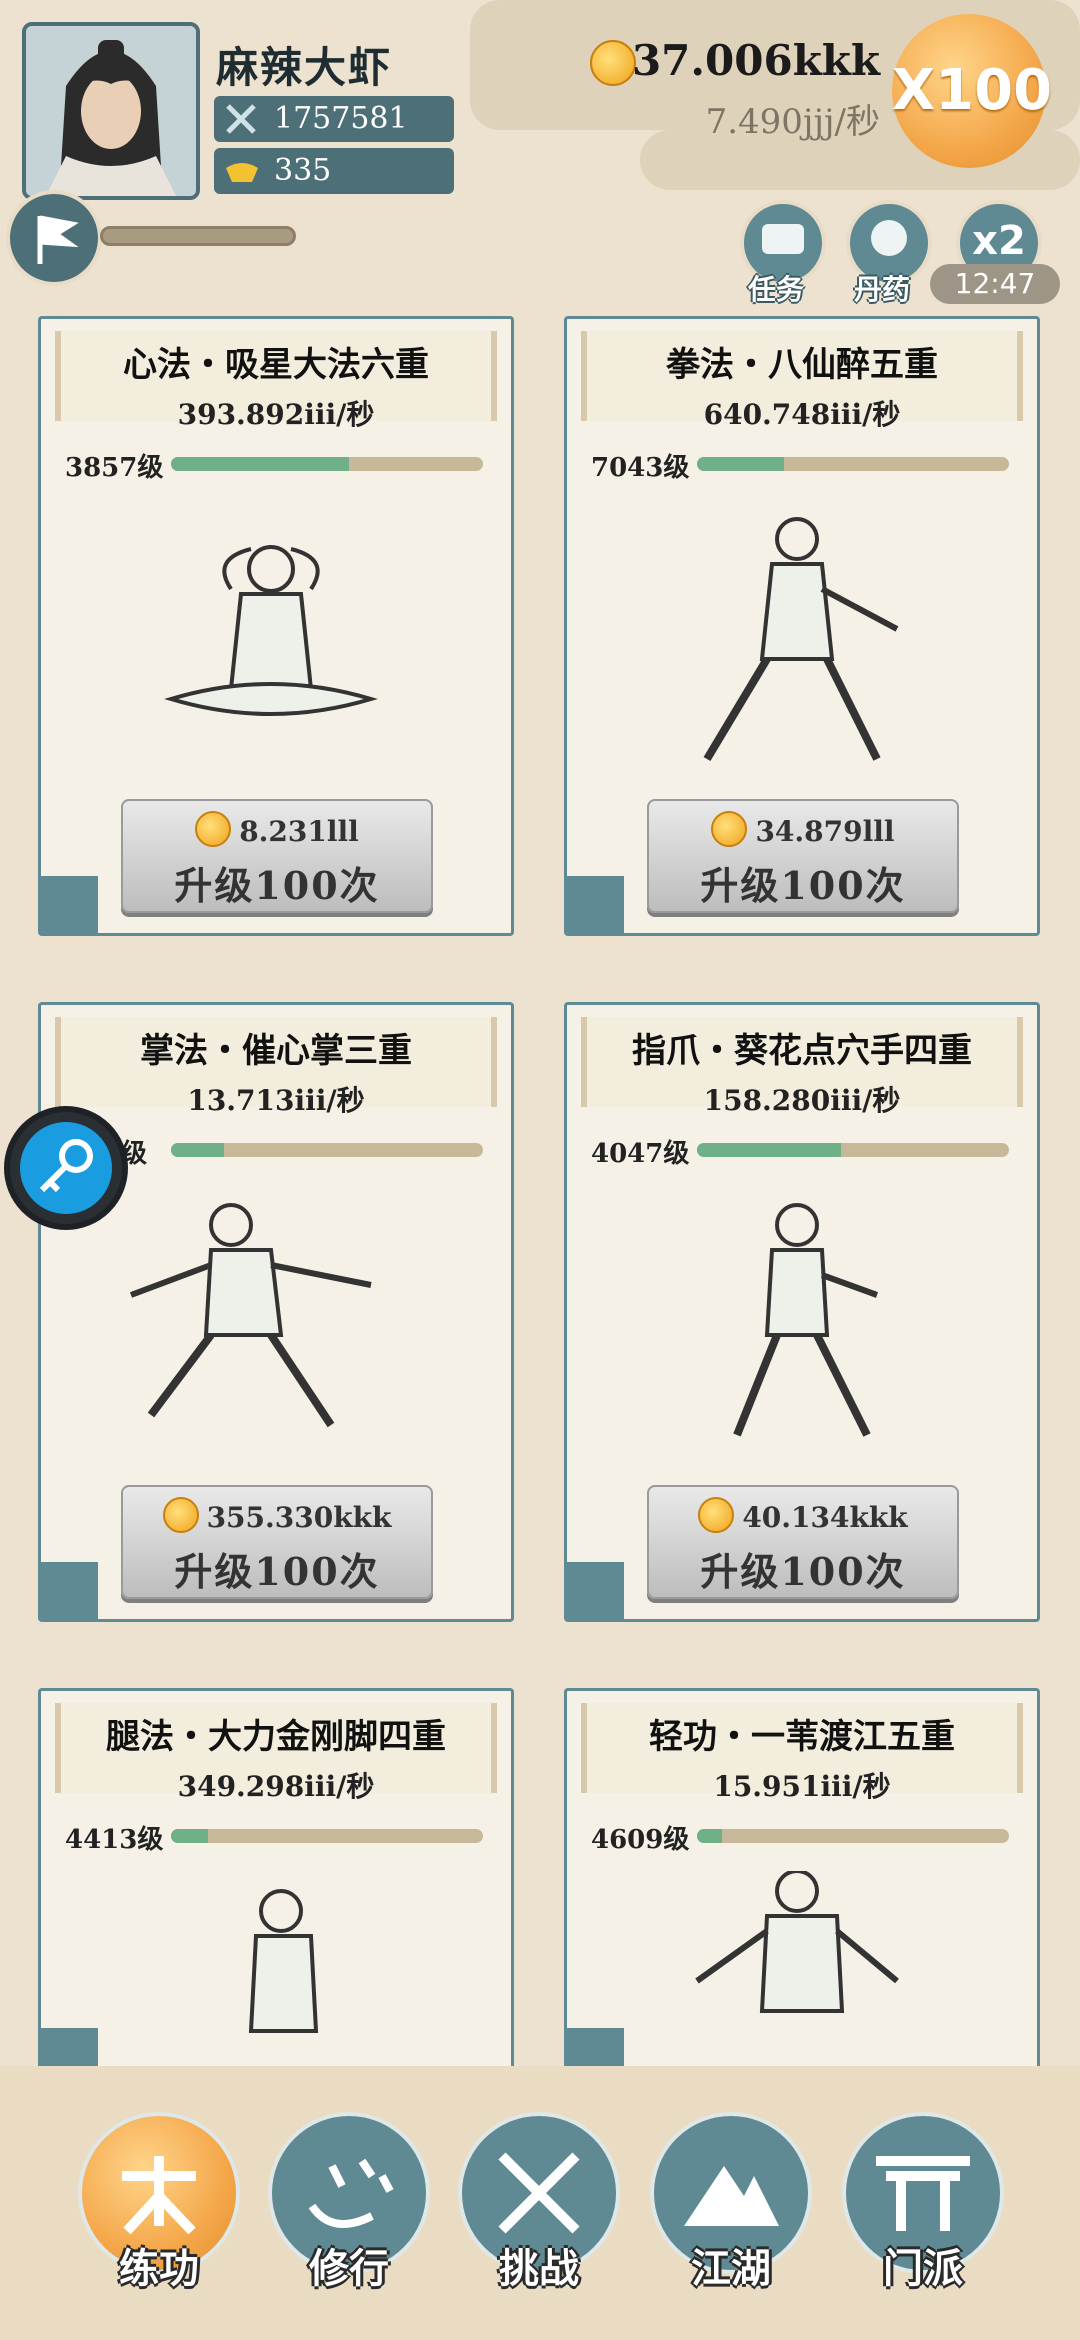 The image size is (1080, 2340). Describe the element at coordinates (995, 284) in the screenshot. I see `speed-timer: 12:47` at that location.